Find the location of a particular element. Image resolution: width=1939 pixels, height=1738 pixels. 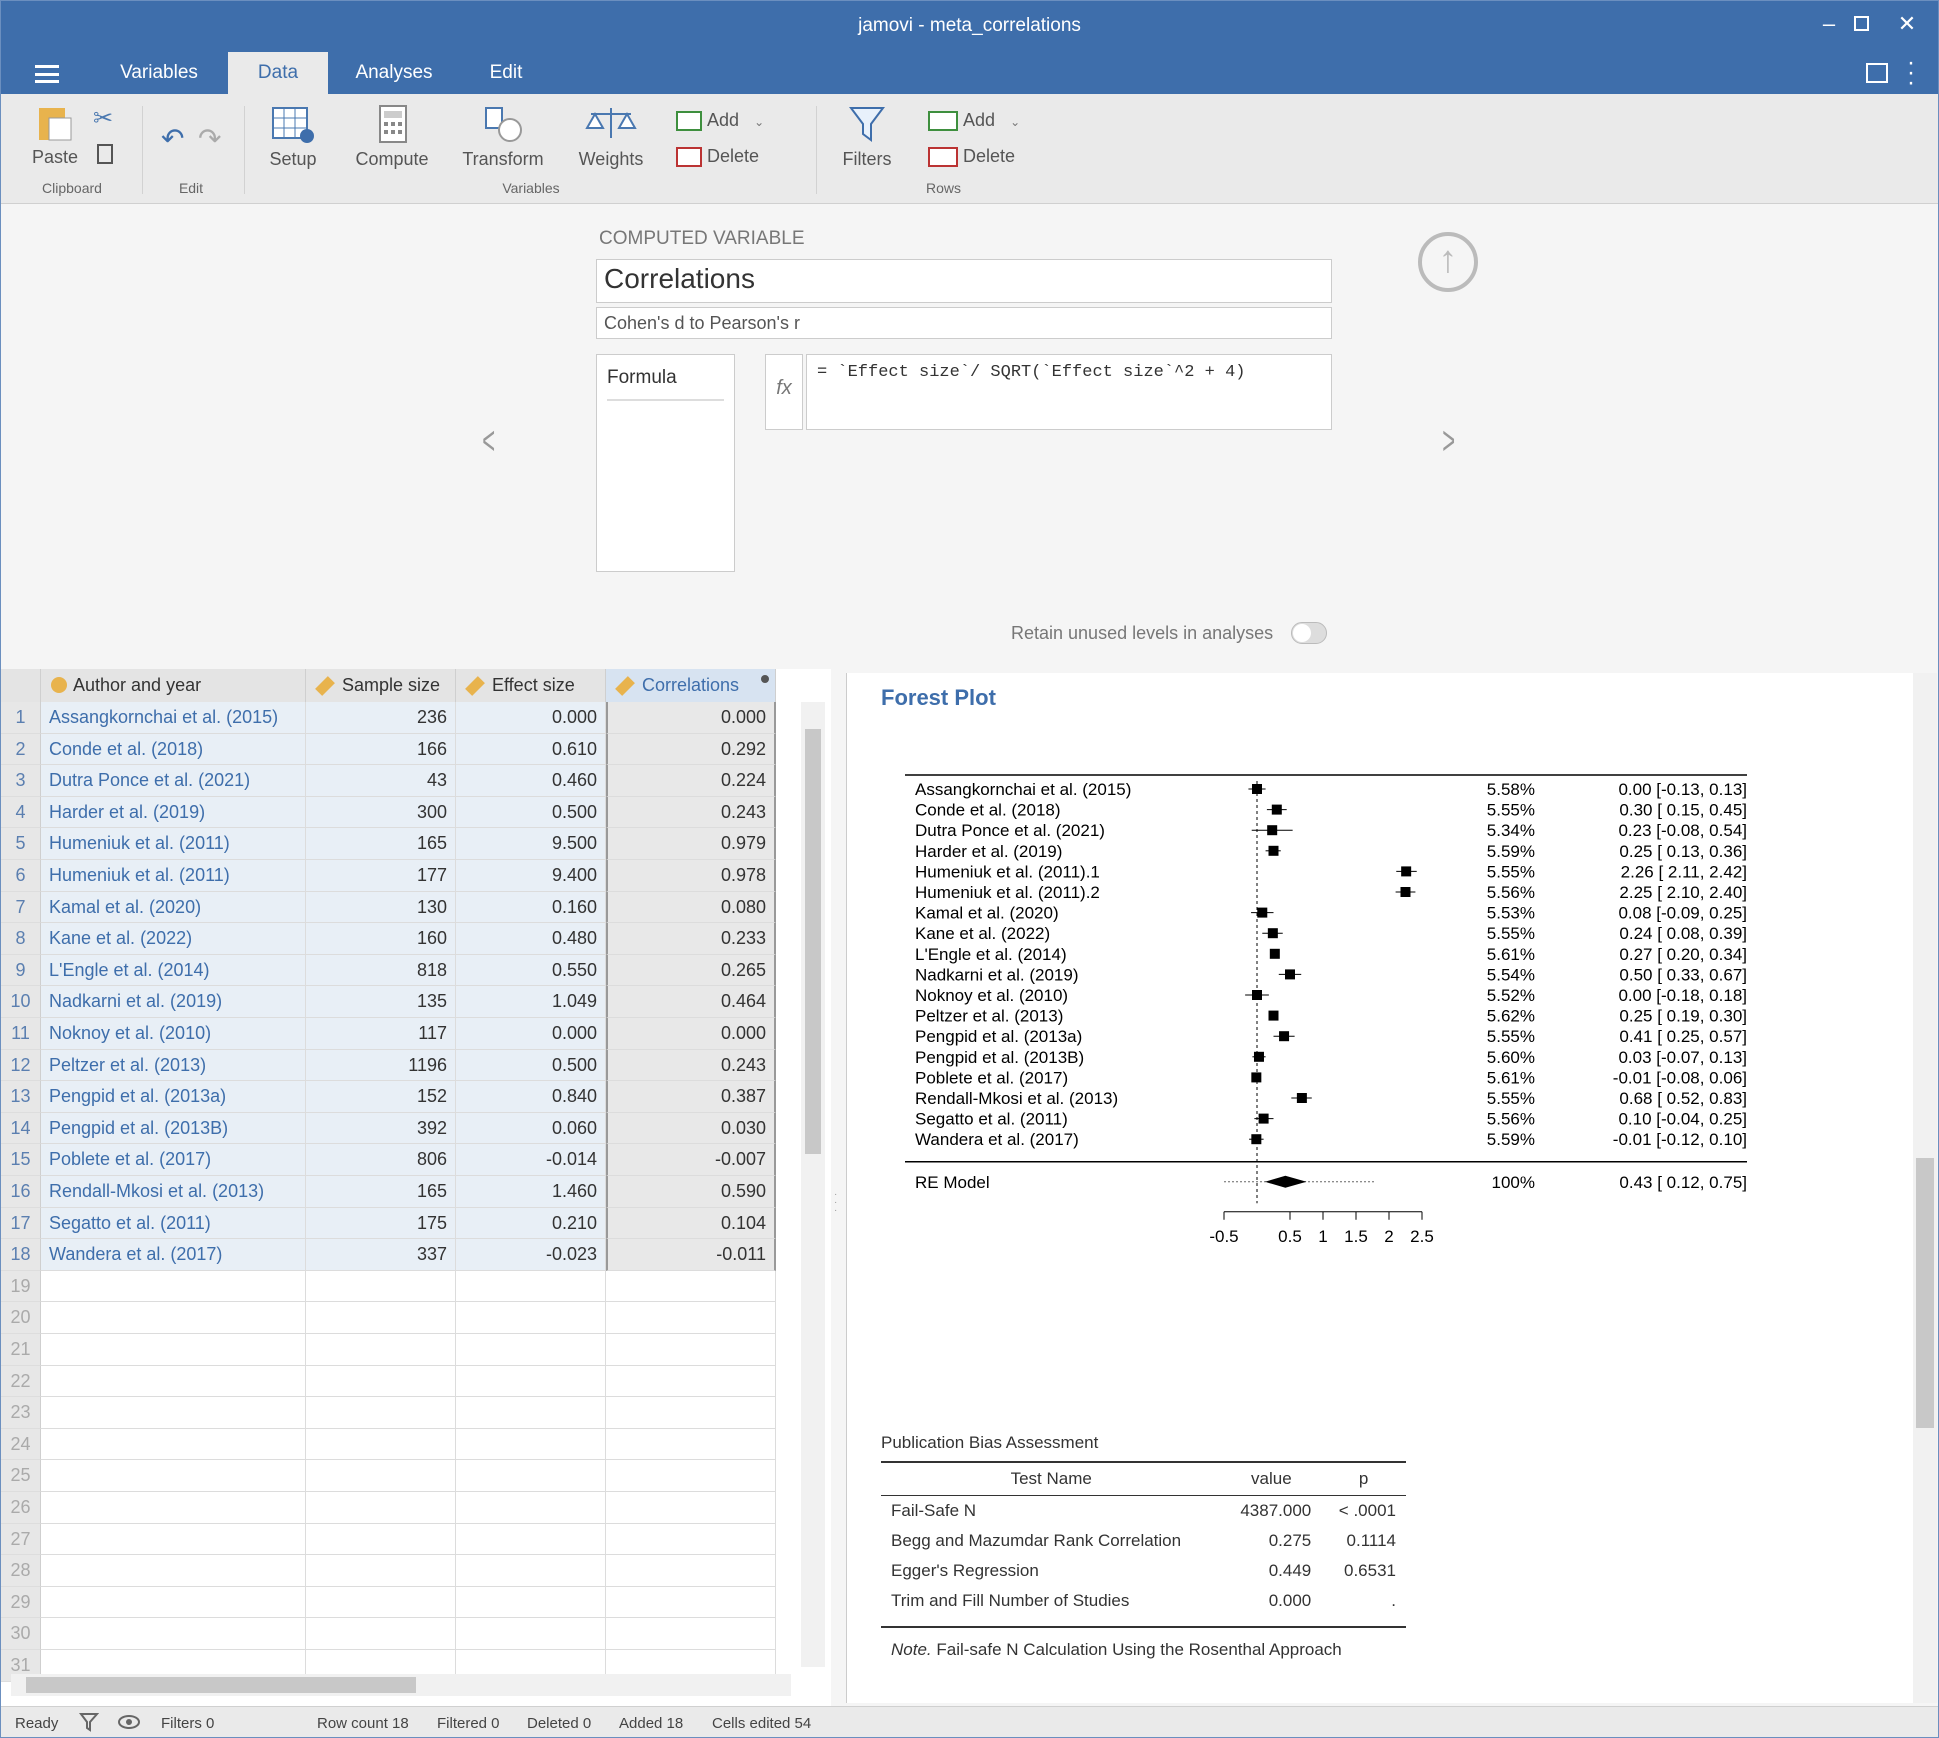

table-cell: 177 is located at coordinates (381, 876).